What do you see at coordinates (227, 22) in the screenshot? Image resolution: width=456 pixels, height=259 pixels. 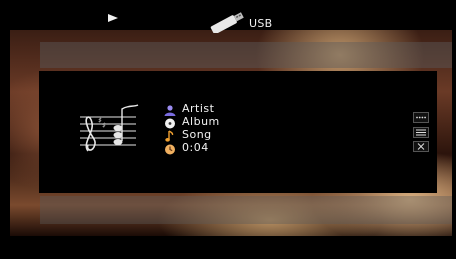 I see `usb-stick-icon` at bounding box center [227, 22].